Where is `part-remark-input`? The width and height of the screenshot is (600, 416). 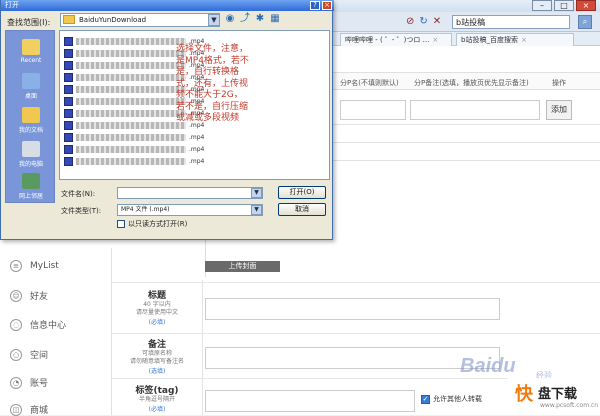
part-remark-input is located at coordinates (475, 110).